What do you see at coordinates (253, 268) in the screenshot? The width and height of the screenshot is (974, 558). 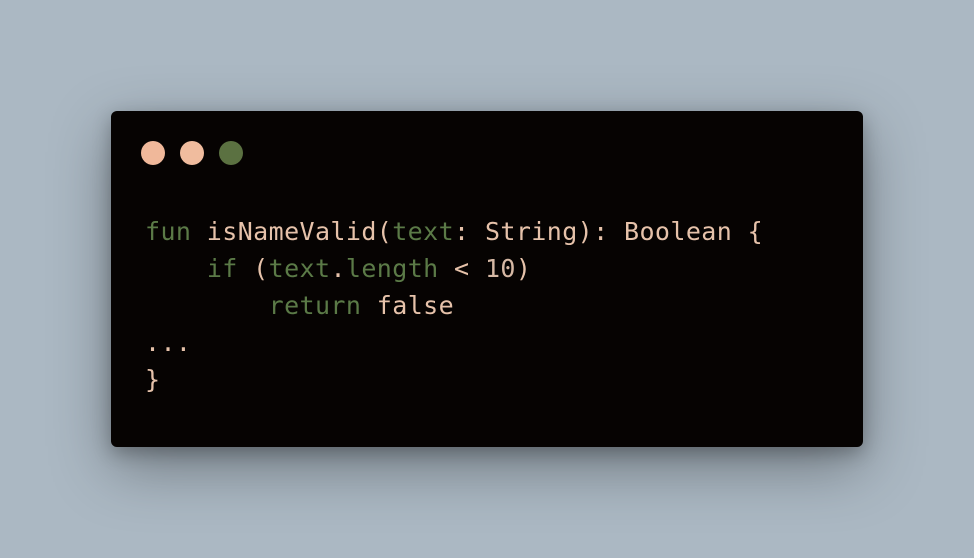 I see `code-token-plain: (` at bounding box center [253, 268].